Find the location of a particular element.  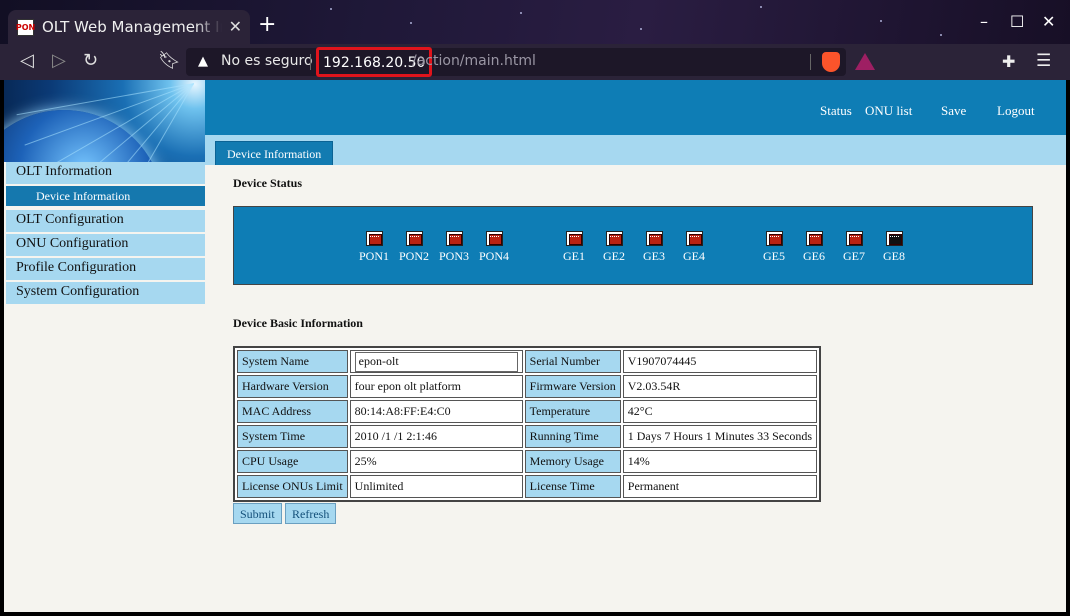

sidebar-item-olt-information: OLT Information is located at coordinates (105, 173).